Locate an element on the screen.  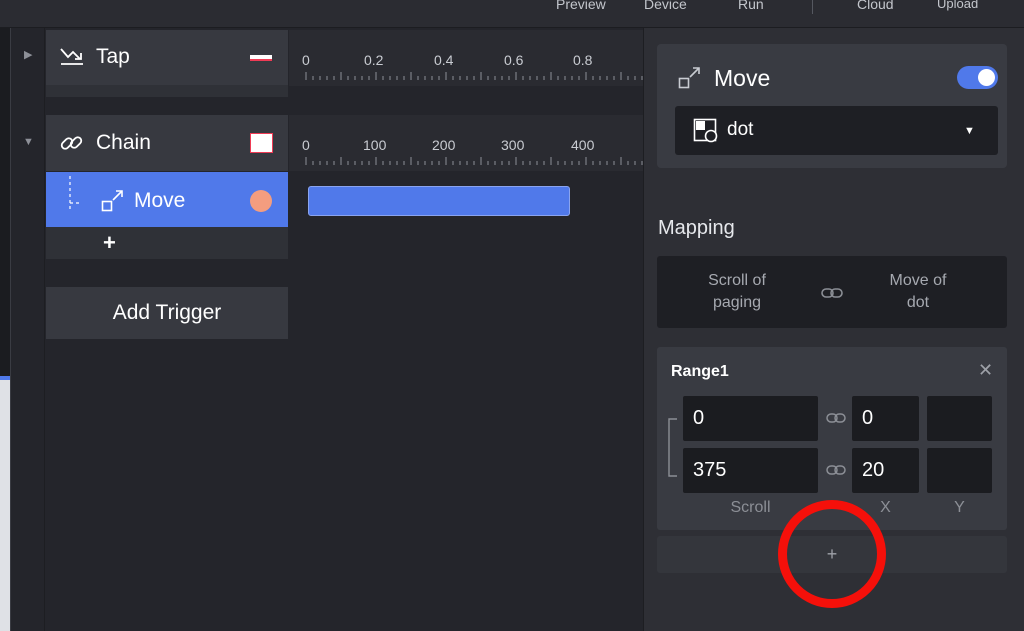
y-end-field is located at coordinates (959, 470).